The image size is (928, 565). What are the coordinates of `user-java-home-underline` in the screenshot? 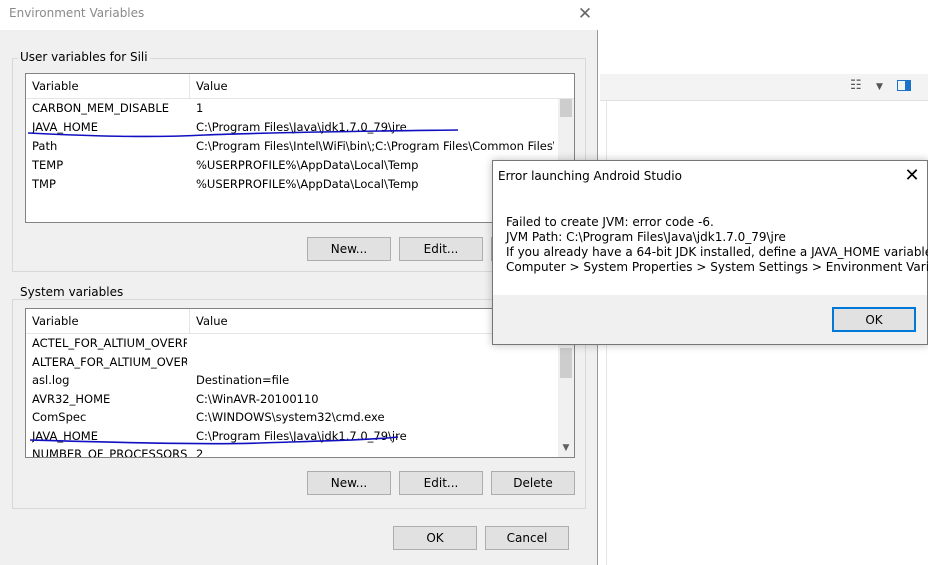 It's located at (243, 133).